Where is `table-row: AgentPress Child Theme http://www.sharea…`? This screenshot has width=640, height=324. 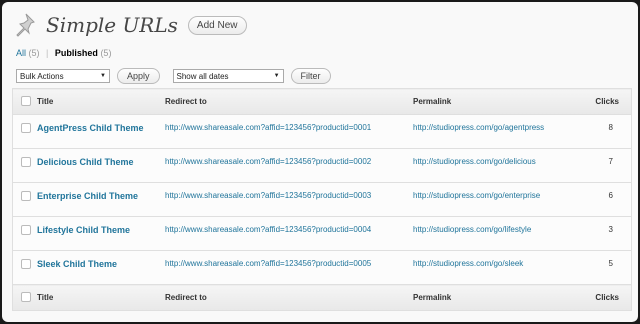
table-row: AgentPress Child Theme http://www.sharea… is located at coordinates (322, 131).